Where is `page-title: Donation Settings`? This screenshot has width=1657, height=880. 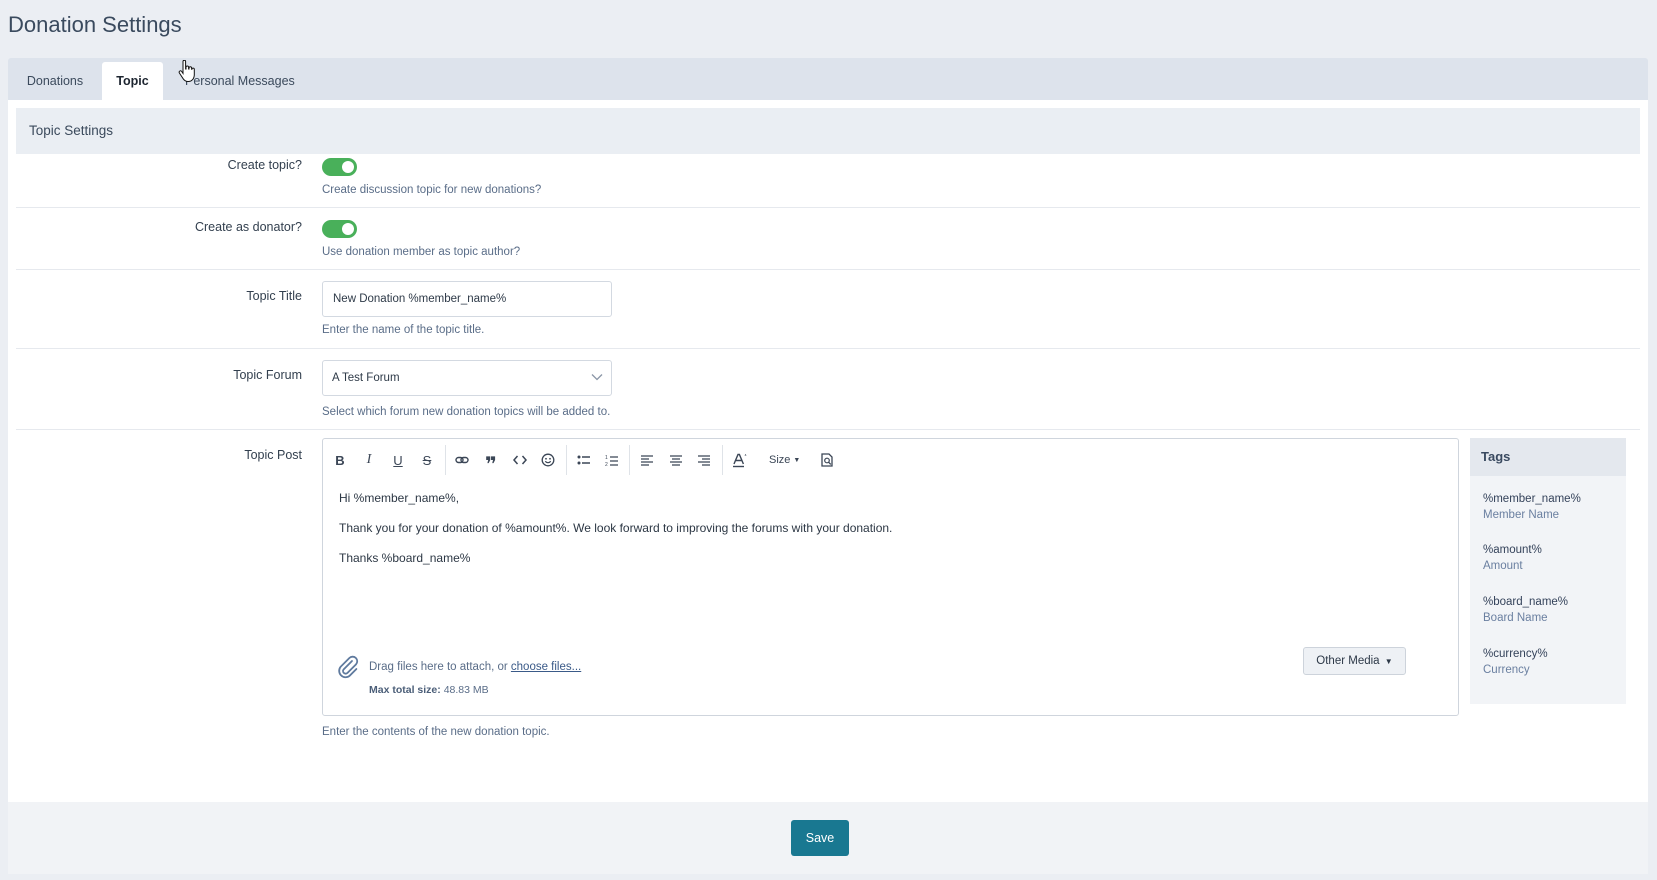
page-title: Donation Settings is located at coordinates (95, 24).